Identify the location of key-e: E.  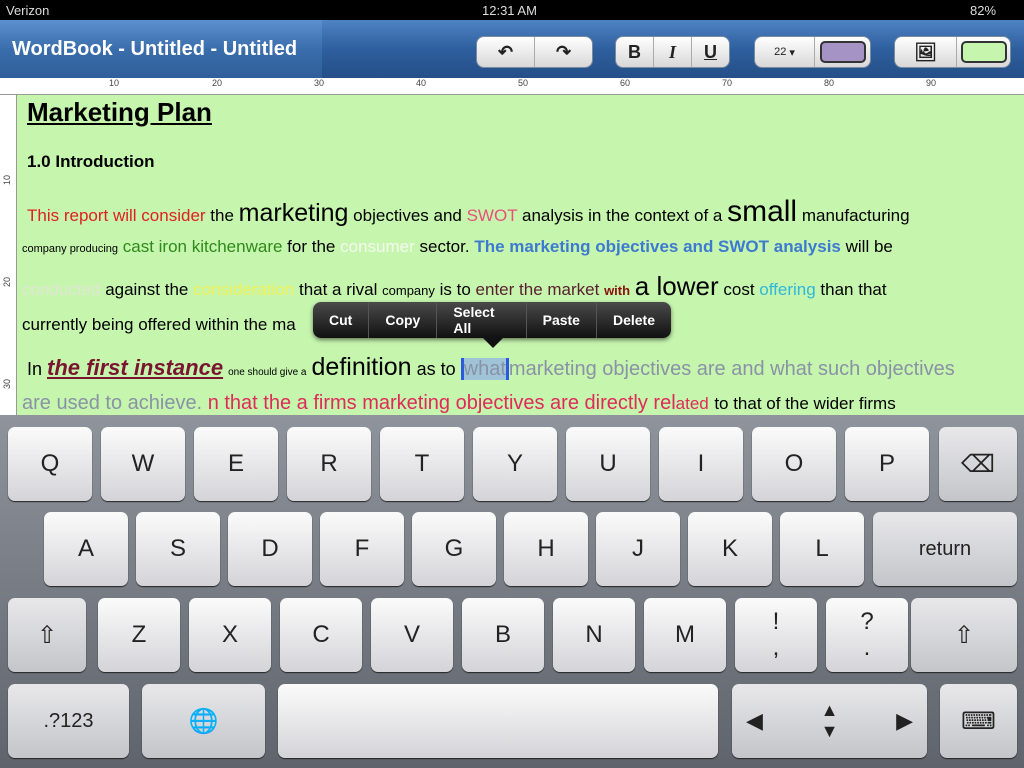
(236, 464).